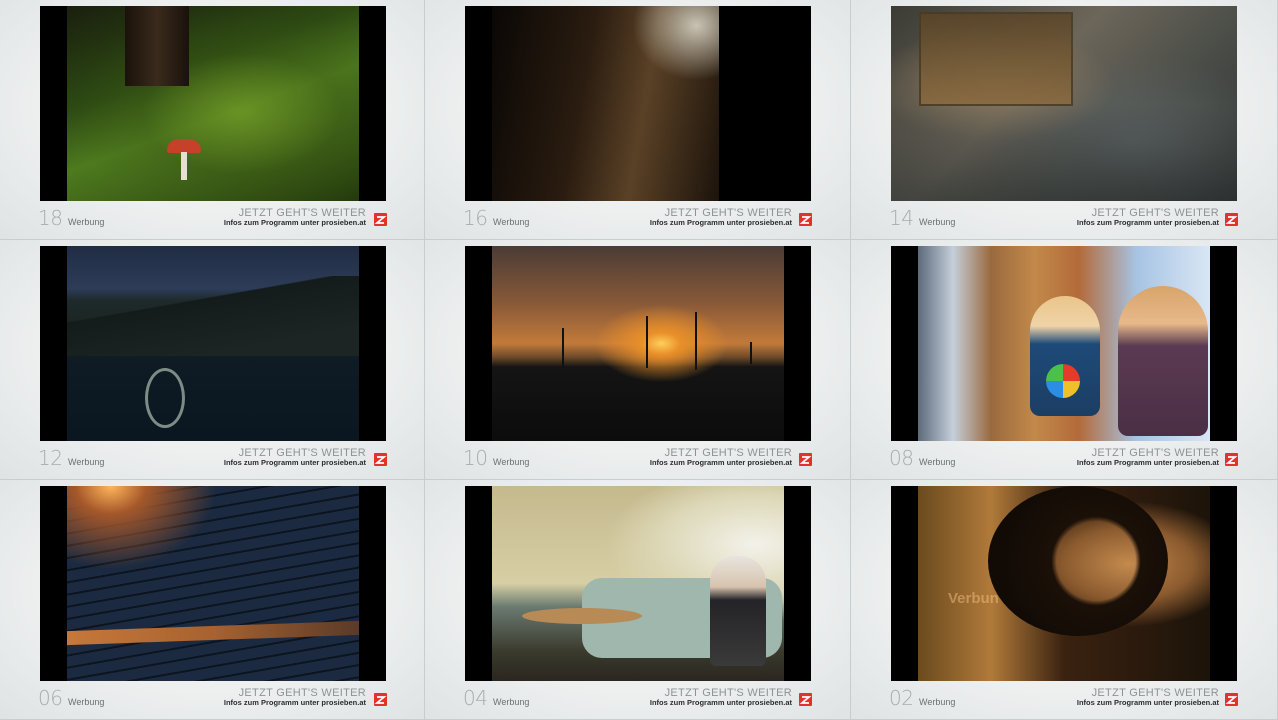 The image size is (1278, 720). What do you see at coordinates (213, 316) in the screenshot?
I see `mountain-shape` at bounding box center [213, 316].